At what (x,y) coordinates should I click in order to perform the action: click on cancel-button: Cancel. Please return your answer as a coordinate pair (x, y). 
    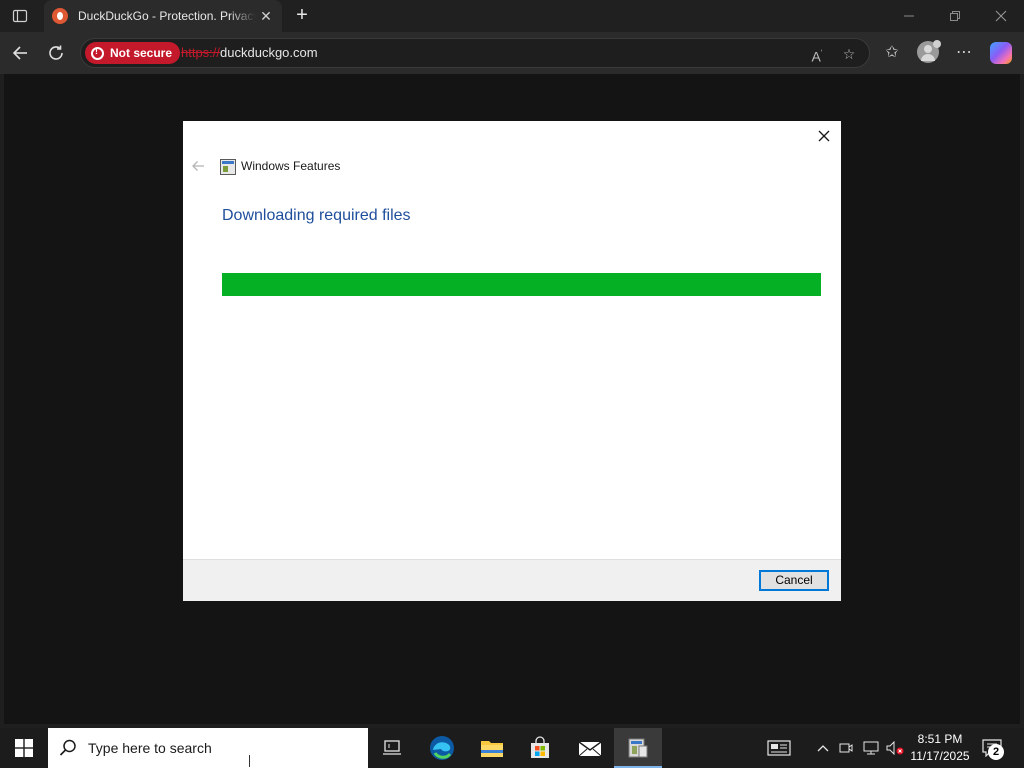
    Looking at the image, I should click on (794, 580).